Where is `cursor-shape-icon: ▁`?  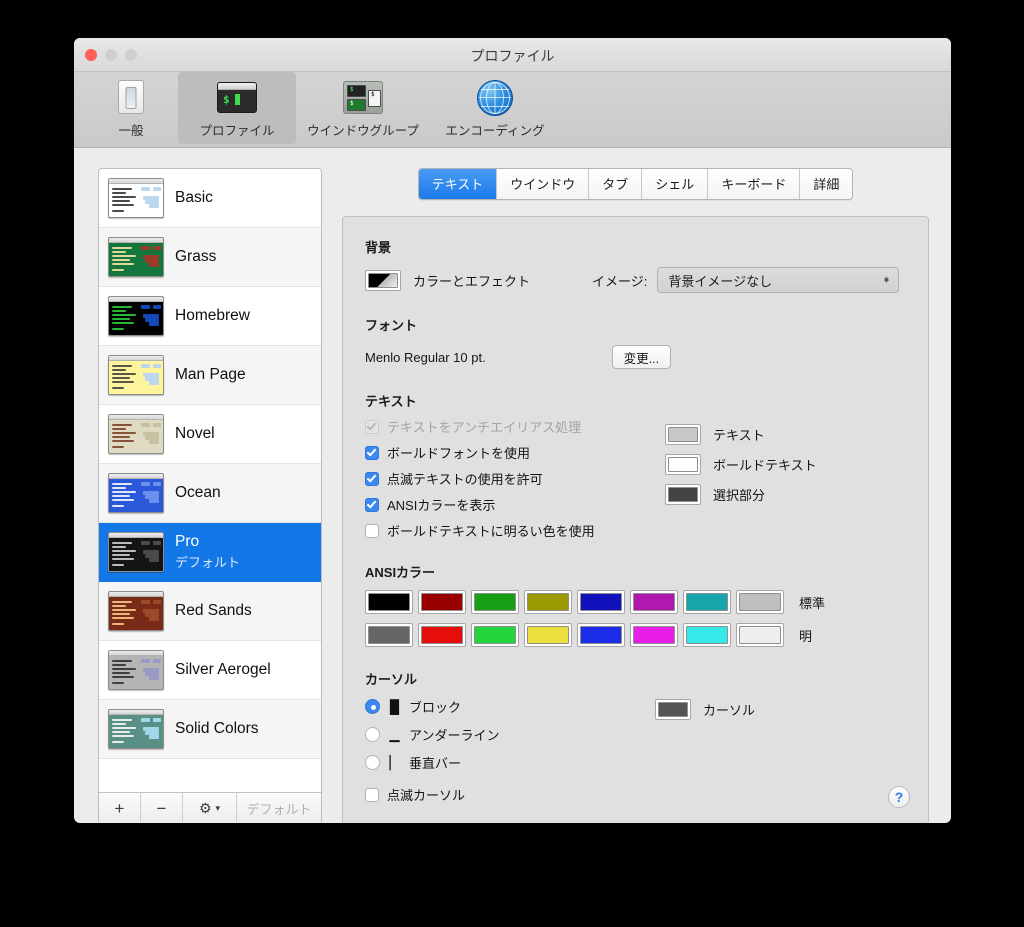
cursor-shape-icon: ▁ is located at coordinates (394, 734).